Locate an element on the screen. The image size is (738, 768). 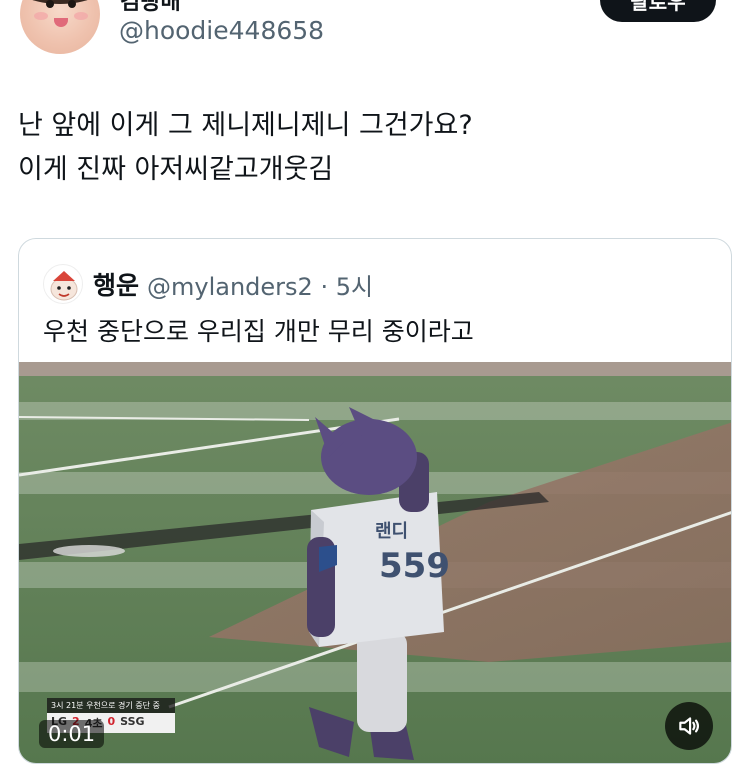
quoted-tweet-text: 우천 중단으로 우리집 개만 무리 중이라고 is located at coordinates (258, 331).